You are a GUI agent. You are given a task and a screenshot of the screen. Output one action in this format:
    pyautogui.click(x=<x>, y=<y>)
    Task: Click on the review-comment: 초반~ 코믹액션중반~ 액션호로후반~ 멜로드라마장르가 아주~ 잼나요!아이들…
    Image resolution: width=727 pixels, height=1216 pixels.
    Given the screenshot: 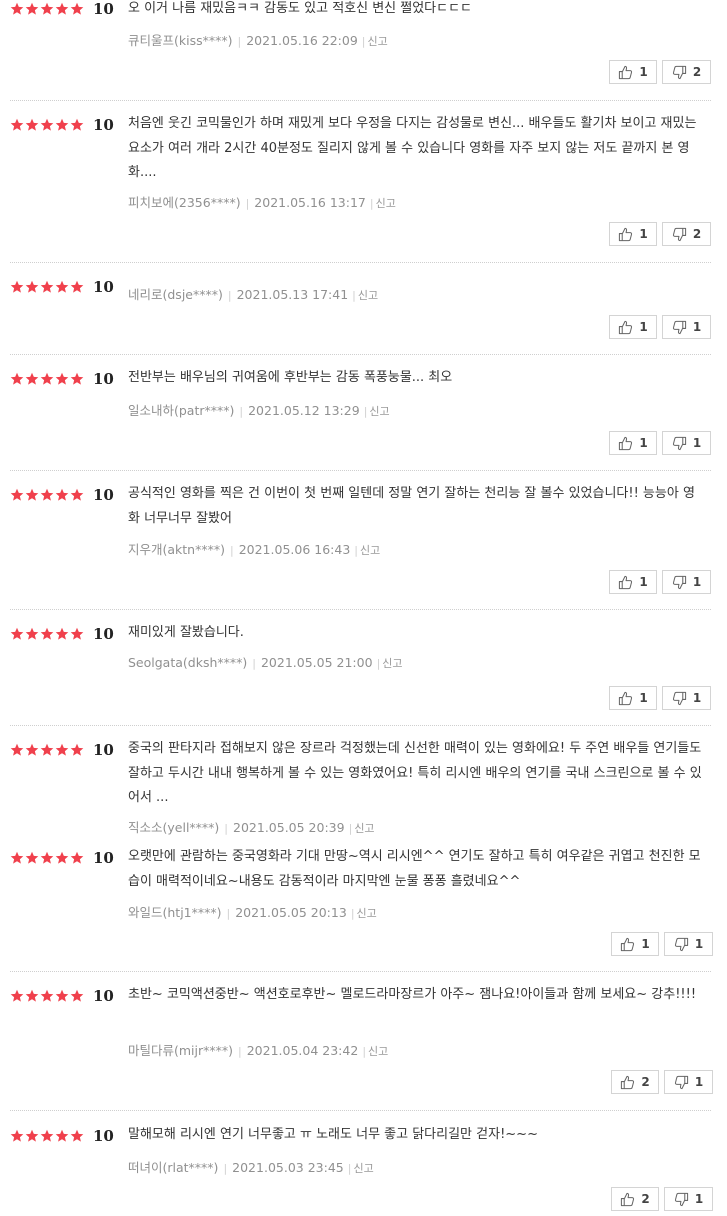 What is the action you would take?
    pyautogui.click(x=412, y=994)
    